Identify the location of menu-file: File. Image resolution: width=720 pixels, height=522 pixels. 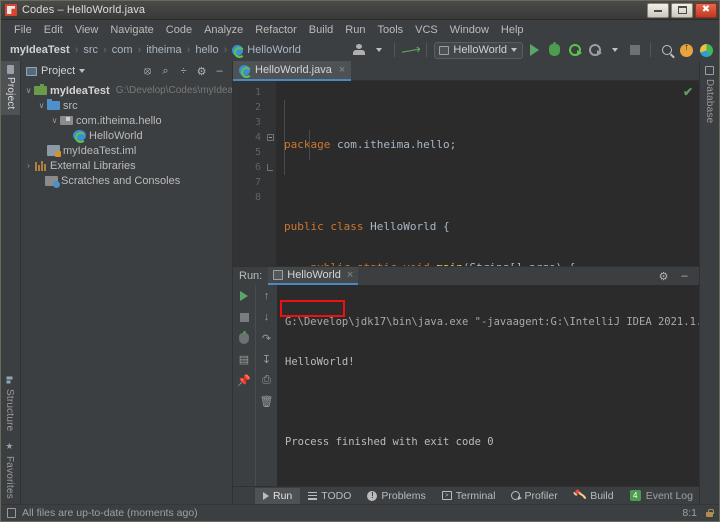
(23, 30).